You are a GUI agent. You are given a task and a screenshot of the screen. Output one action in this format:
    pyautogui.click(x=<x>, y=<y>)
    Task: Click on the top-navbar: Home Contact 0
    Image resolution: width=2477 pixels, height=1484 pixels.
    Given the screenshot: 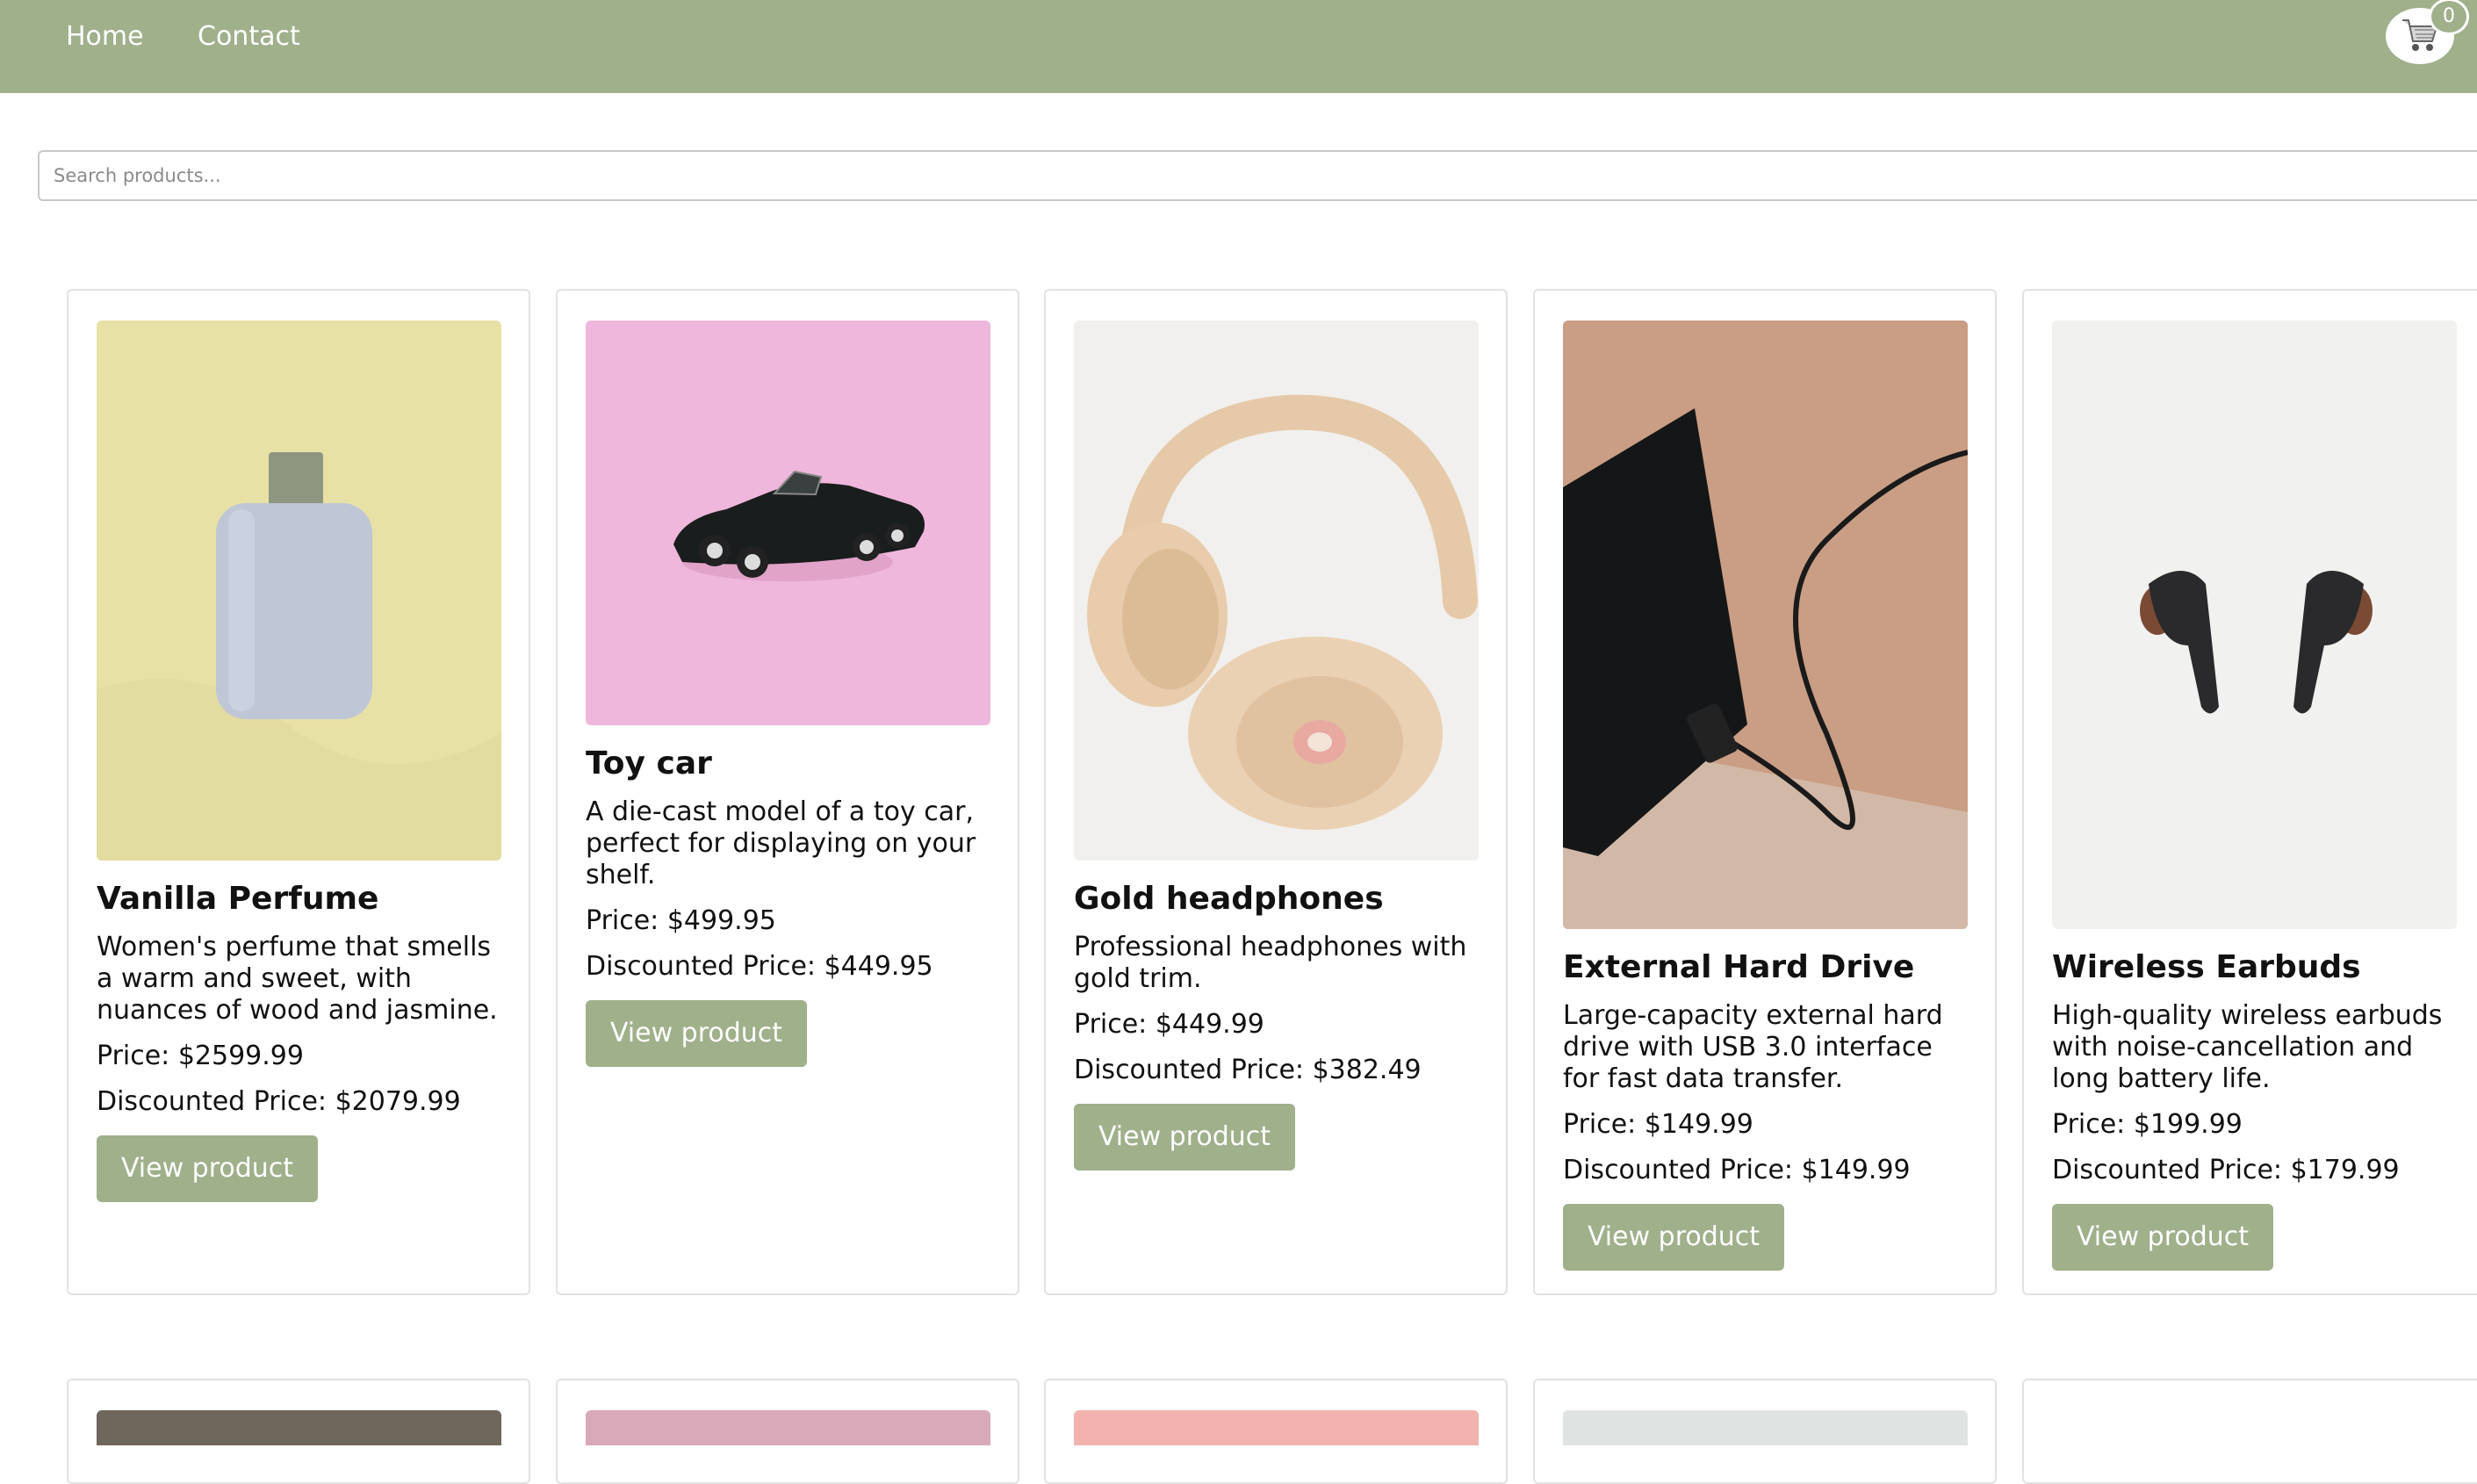 What is the action you would take?
    pyautogui.click(x=1238, y=46)
    